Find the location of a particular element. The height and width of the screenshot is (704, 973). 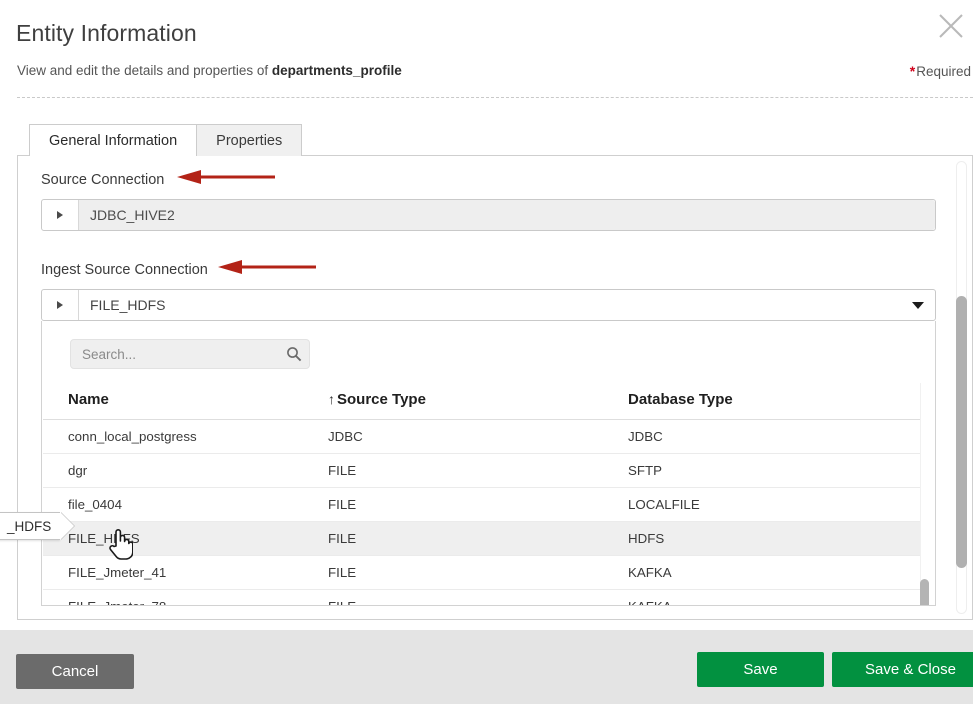

tab-general-information: General Information is located at coordinates (113, 140).